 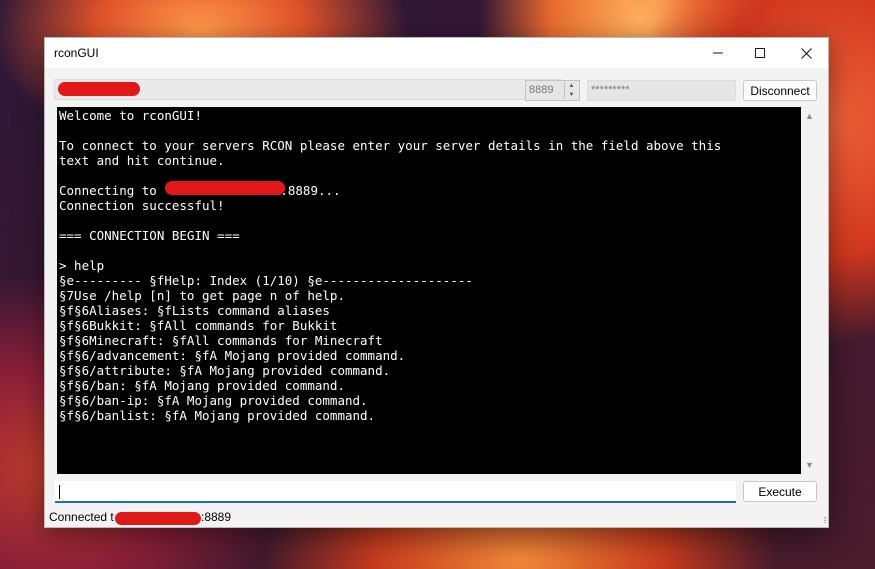 What do you see at coordinates (610, 90) in the screenshot?
I see `password-value: *********` at bounding box center [610, 90].